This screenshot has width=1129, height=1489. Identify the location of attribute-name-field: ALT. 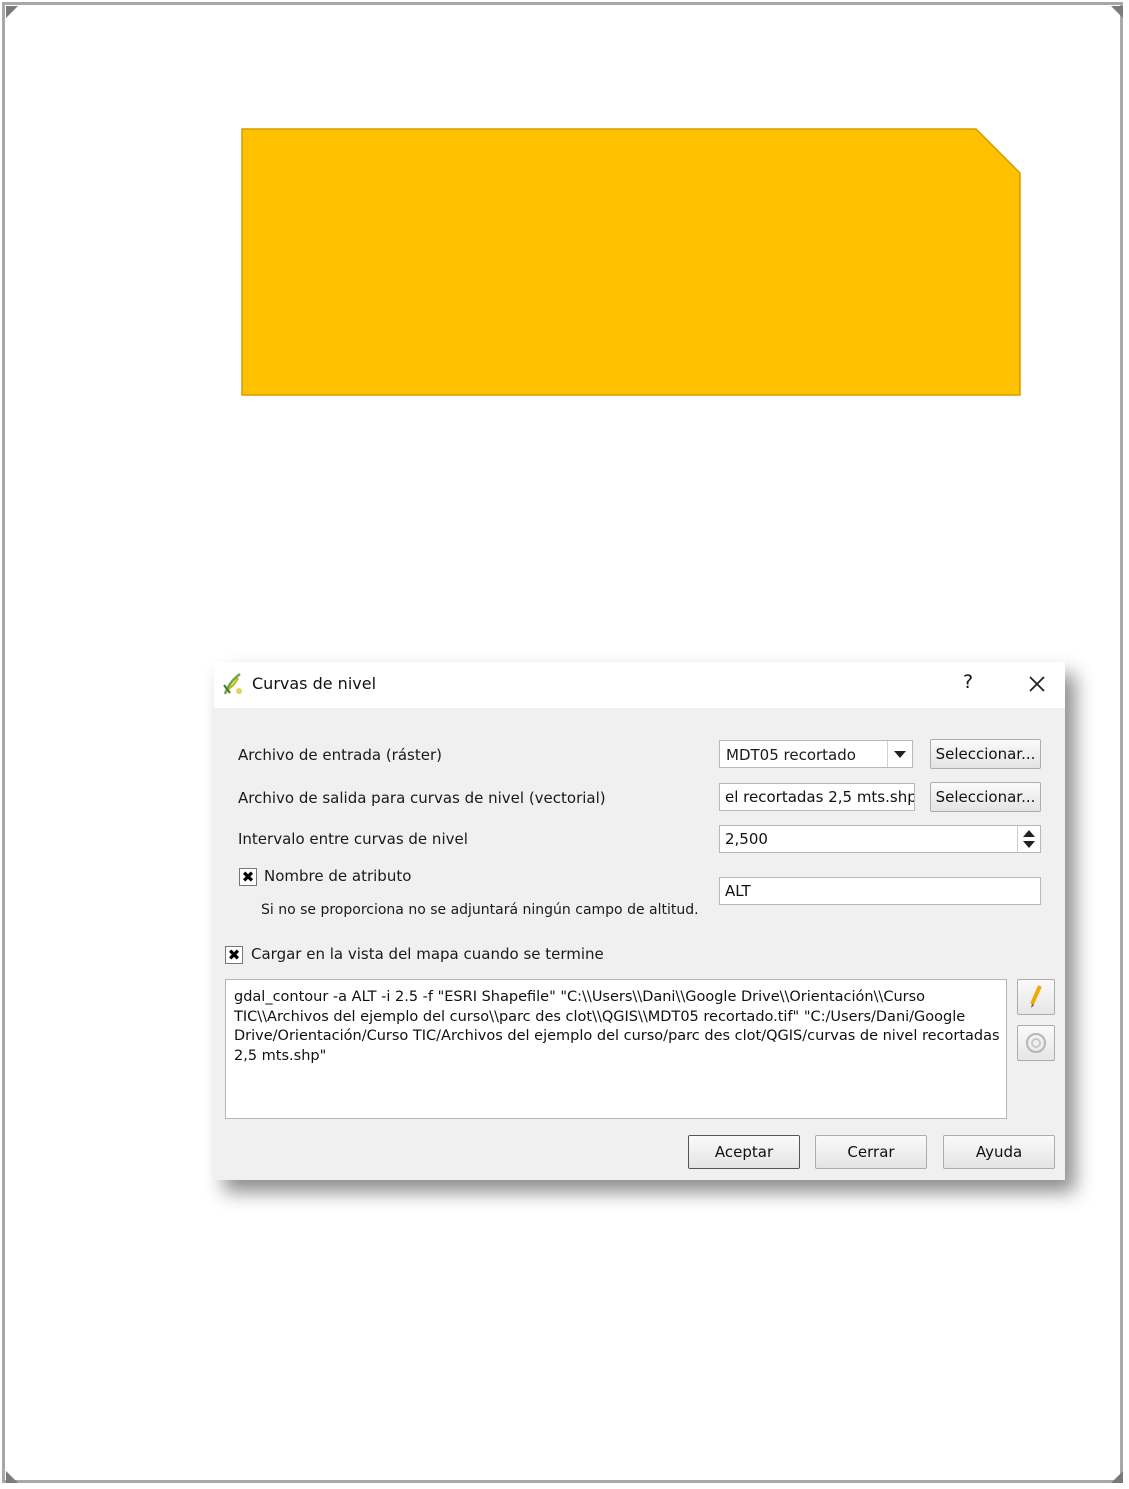
(880, 891).